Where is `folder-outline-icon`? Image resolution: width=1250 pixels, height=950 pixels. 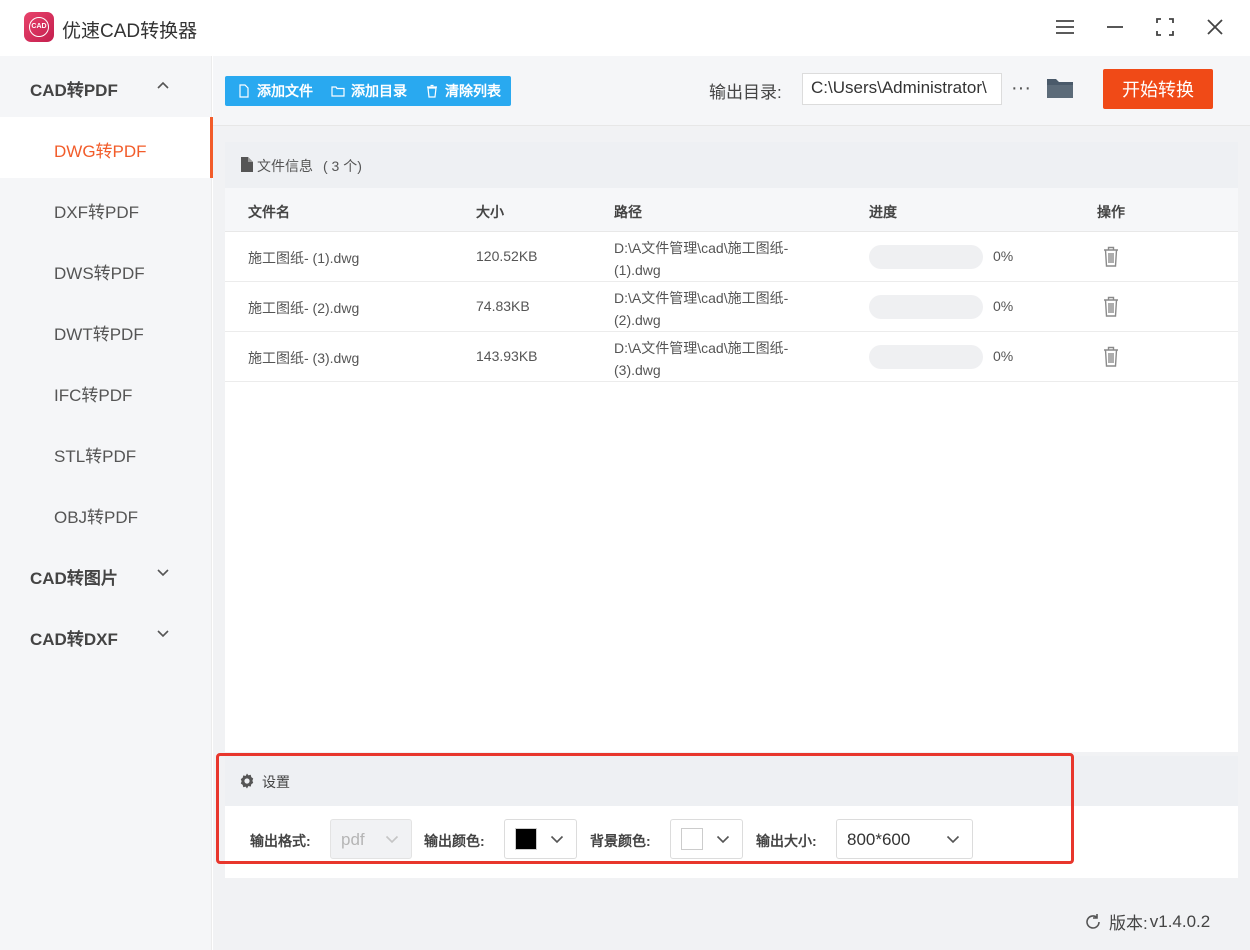 folder-outline-icon is located at coordinates (338, 91).